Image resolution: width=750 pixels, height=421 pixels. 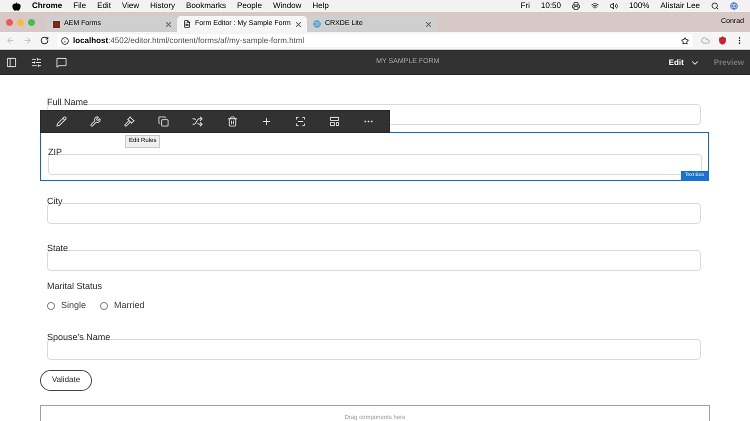 I want to click on radio-label: Single, so click(x=73, y=305).